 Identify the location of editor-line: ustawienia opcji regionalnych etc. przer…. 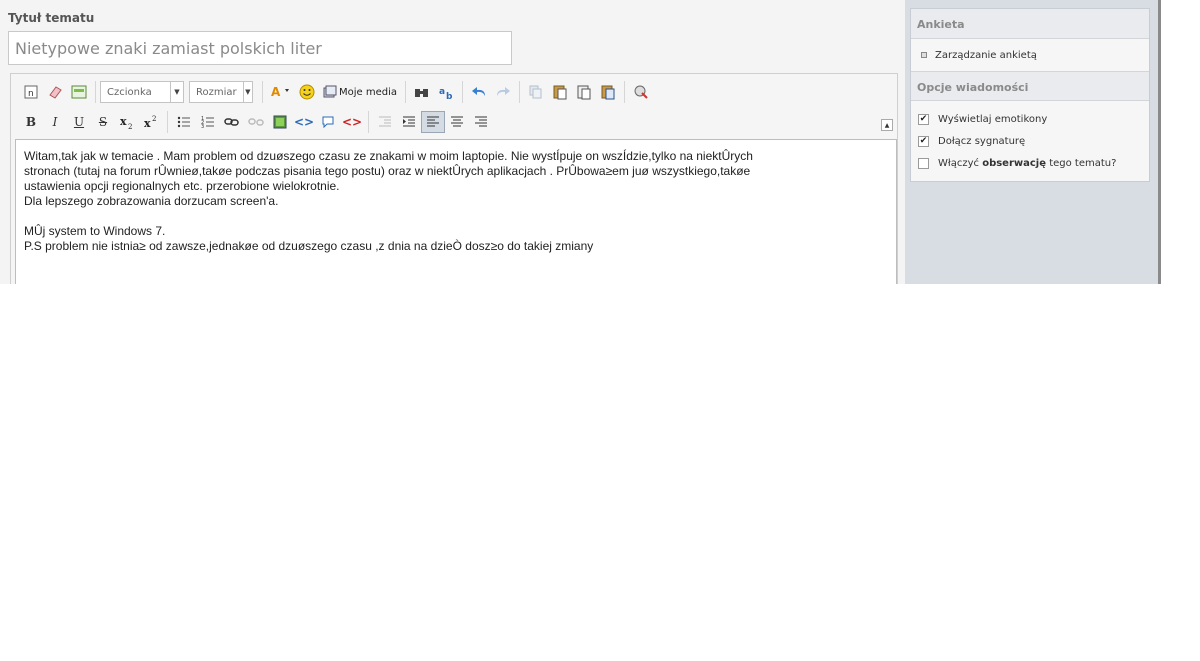
(182, 186).